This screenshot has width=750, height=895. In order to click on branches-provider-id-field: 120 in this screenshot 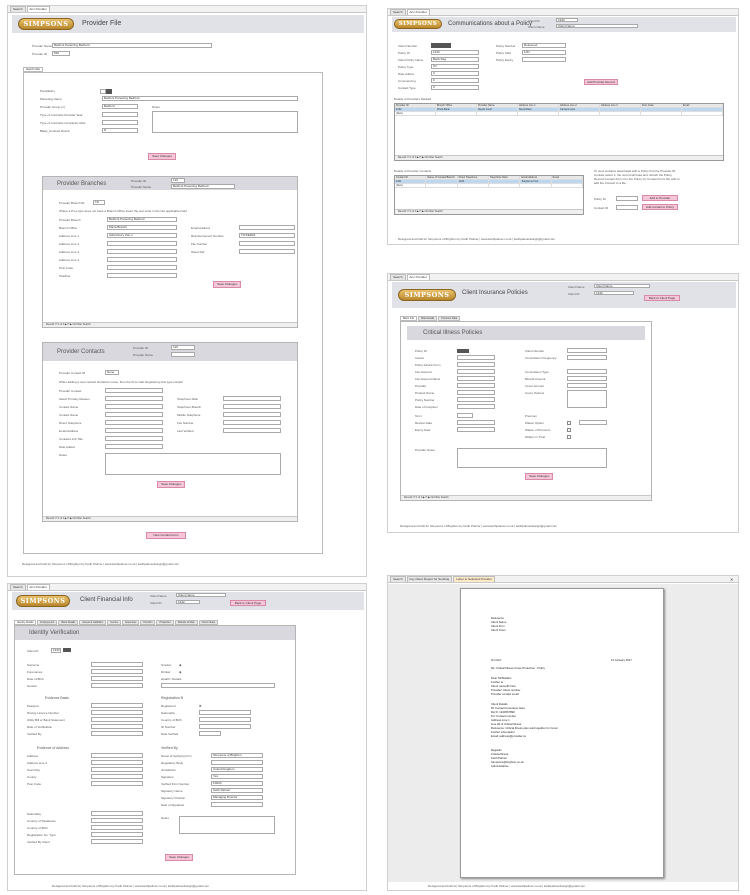, I will do `click(178, 180)`.